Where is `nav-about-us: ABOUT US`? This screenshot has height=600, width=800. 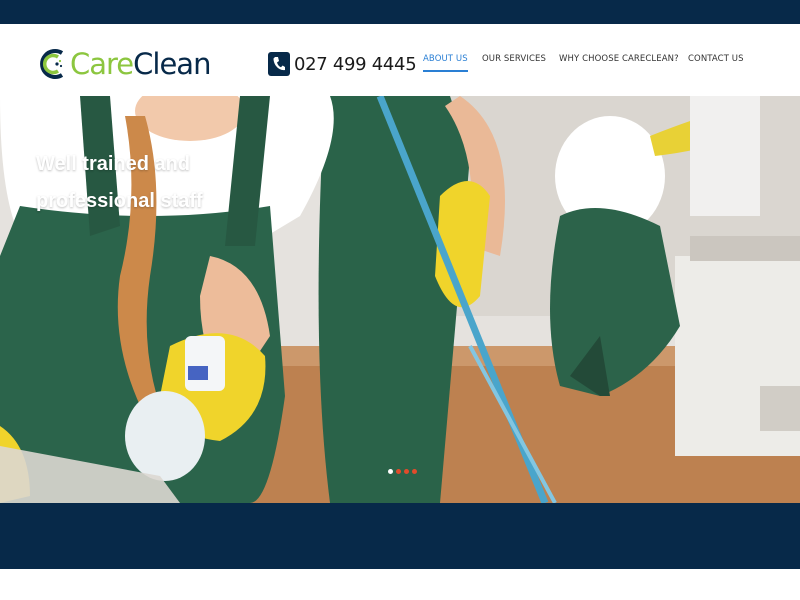 nav-about-us: ABOUT US is located at coordinates (445, 63).